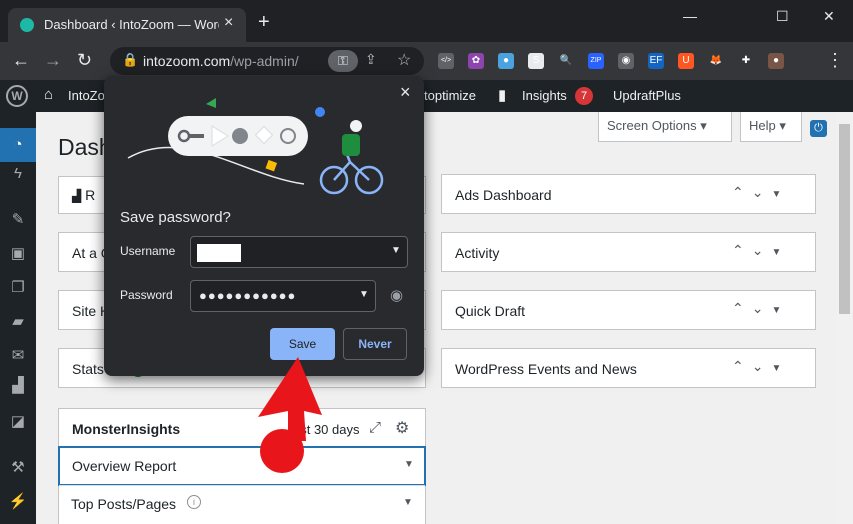  What do you see at coordinates (48, 94) in the screenshot?
I see `home-icon: ⌂` at bounding box center [48, 94].